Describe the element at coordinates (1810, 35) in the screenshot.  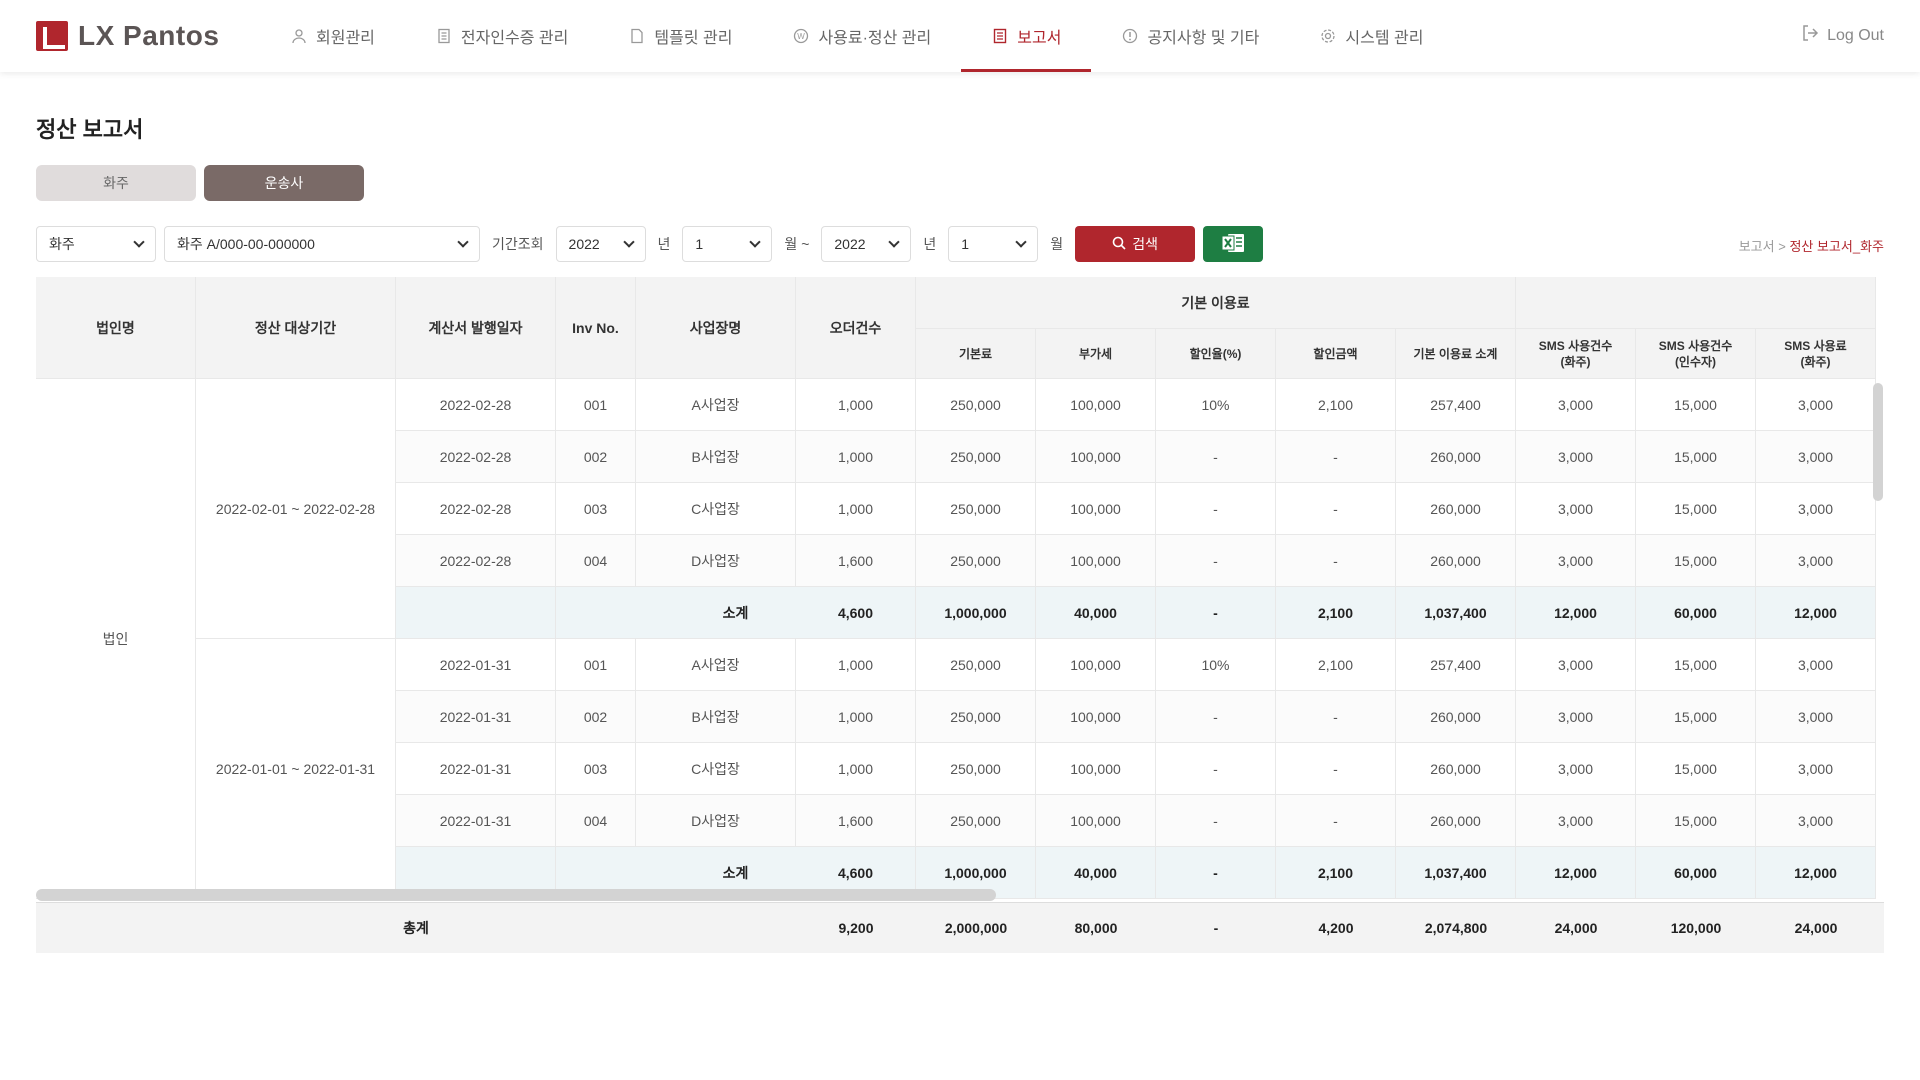
I see `logout-icon` at that location.